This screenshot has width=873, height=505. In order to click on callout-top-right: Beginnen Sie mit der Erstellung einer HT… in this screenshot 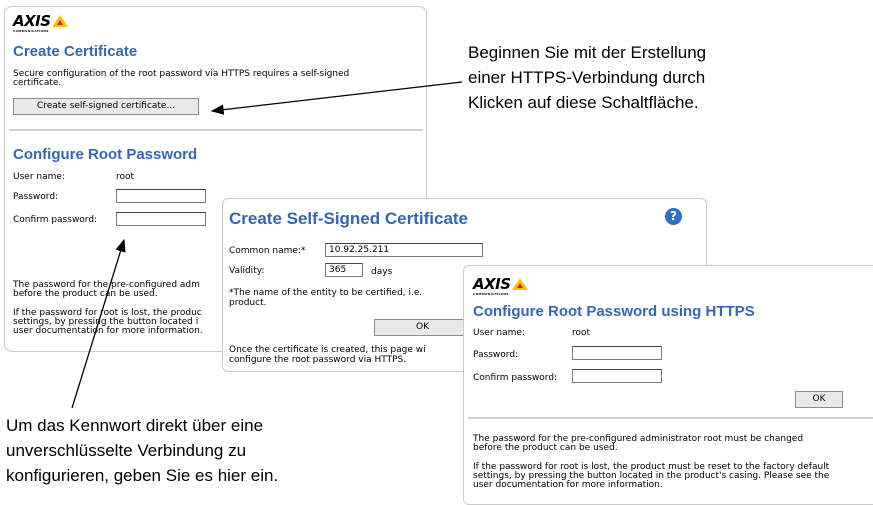, I will do `click(587, 77)`.